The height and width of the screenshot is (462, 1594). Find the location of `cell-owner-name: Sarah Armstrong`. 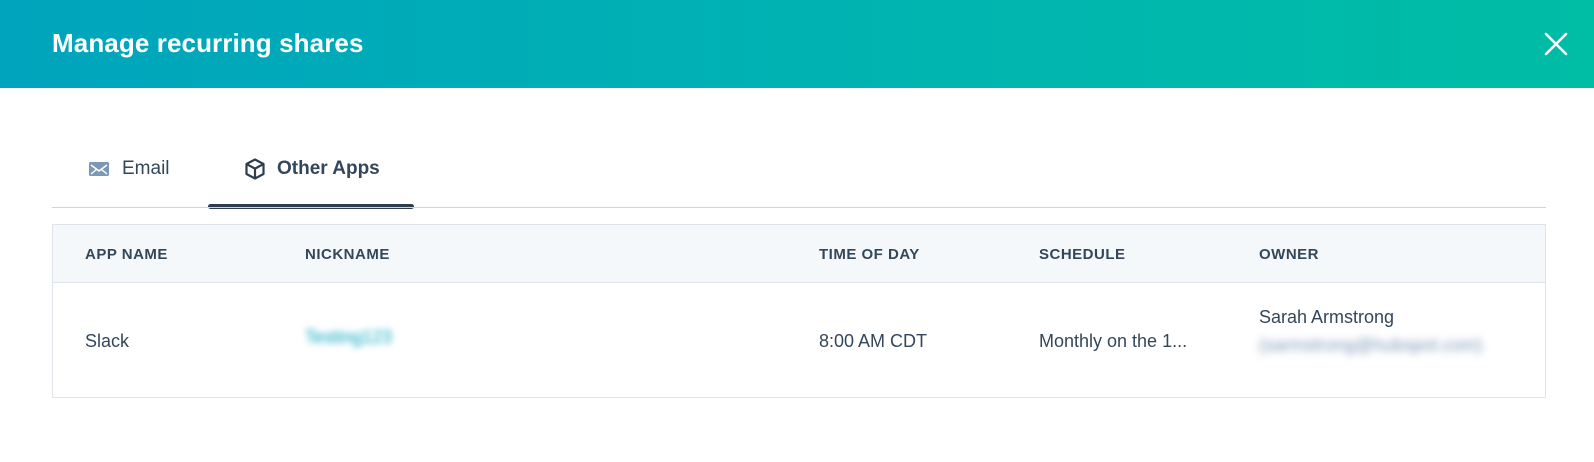

cell-owner-name: Sarah Armstrong is located at coordinates (1327, 317).